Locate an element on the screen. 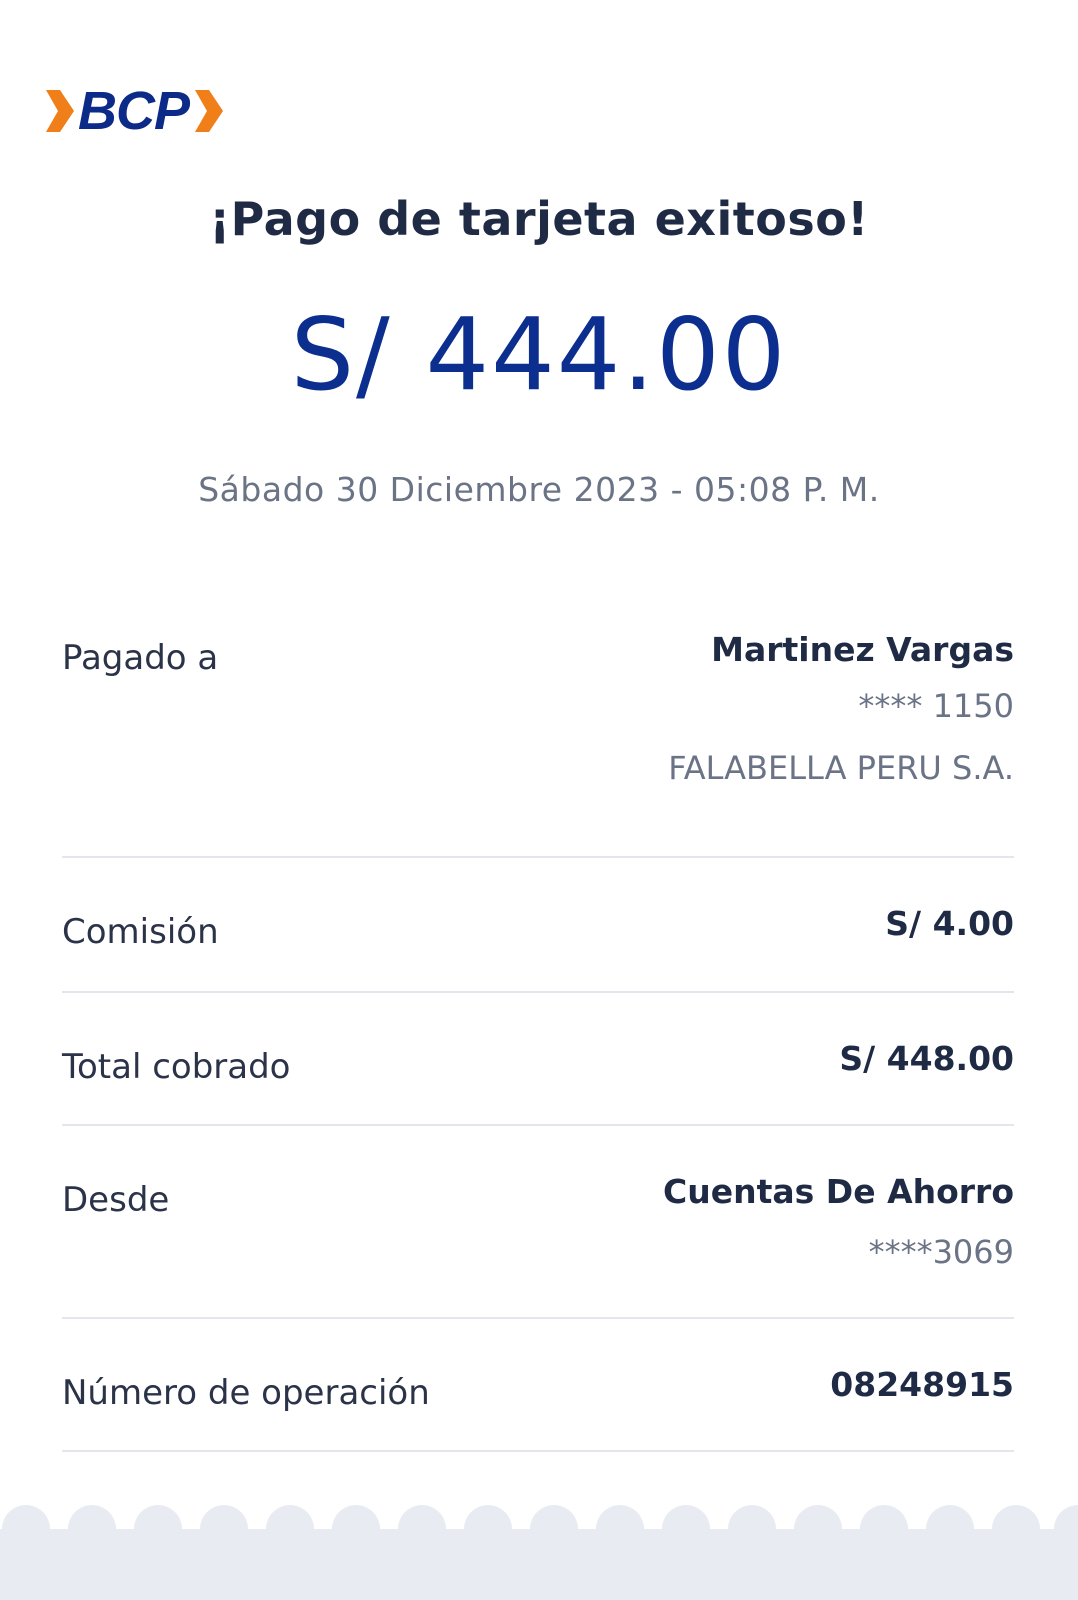 This screenshot has height=1600, width=1078. payment-datetime: Sábado 30 Diciembre 2023 - 05:08 P. M. is located at coordinates (539, 489).